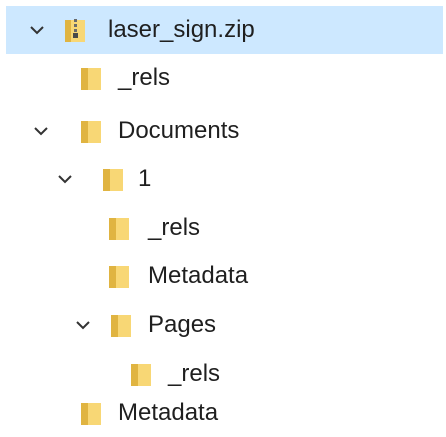  Describe the element at coordinates (182, 324) in the screenshot. I see `tree-item-label: Pages` at that location.